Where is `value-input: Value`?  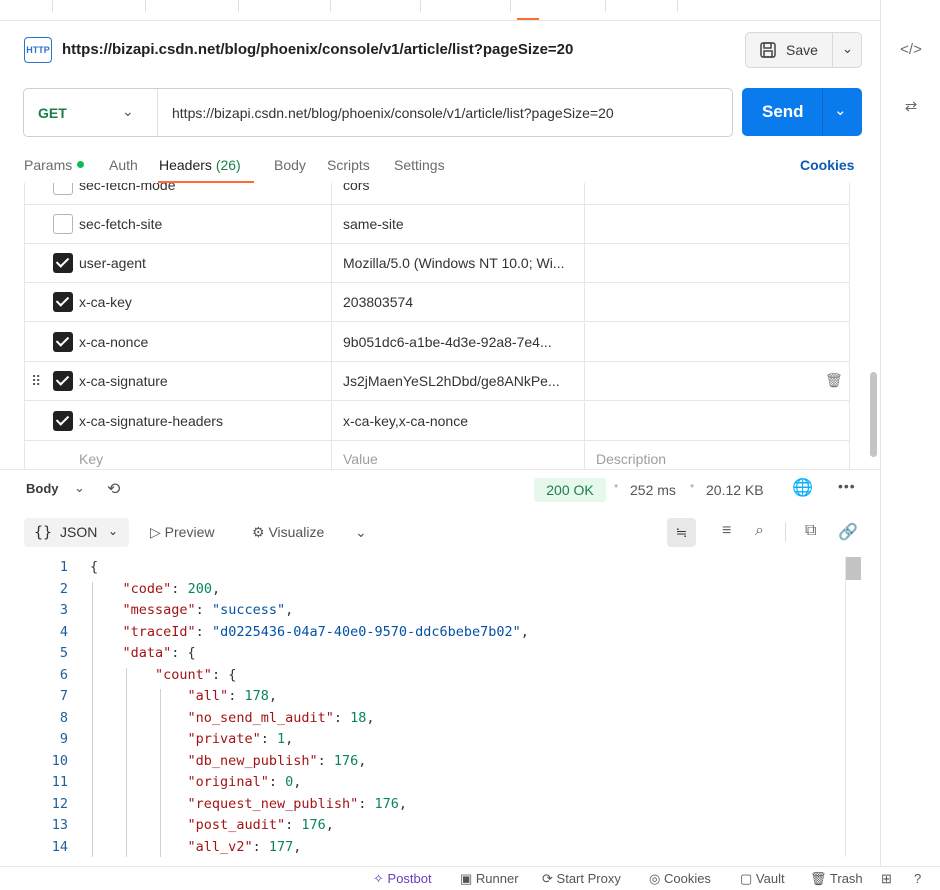
value-input: Value is located at coordinates (360, 459).